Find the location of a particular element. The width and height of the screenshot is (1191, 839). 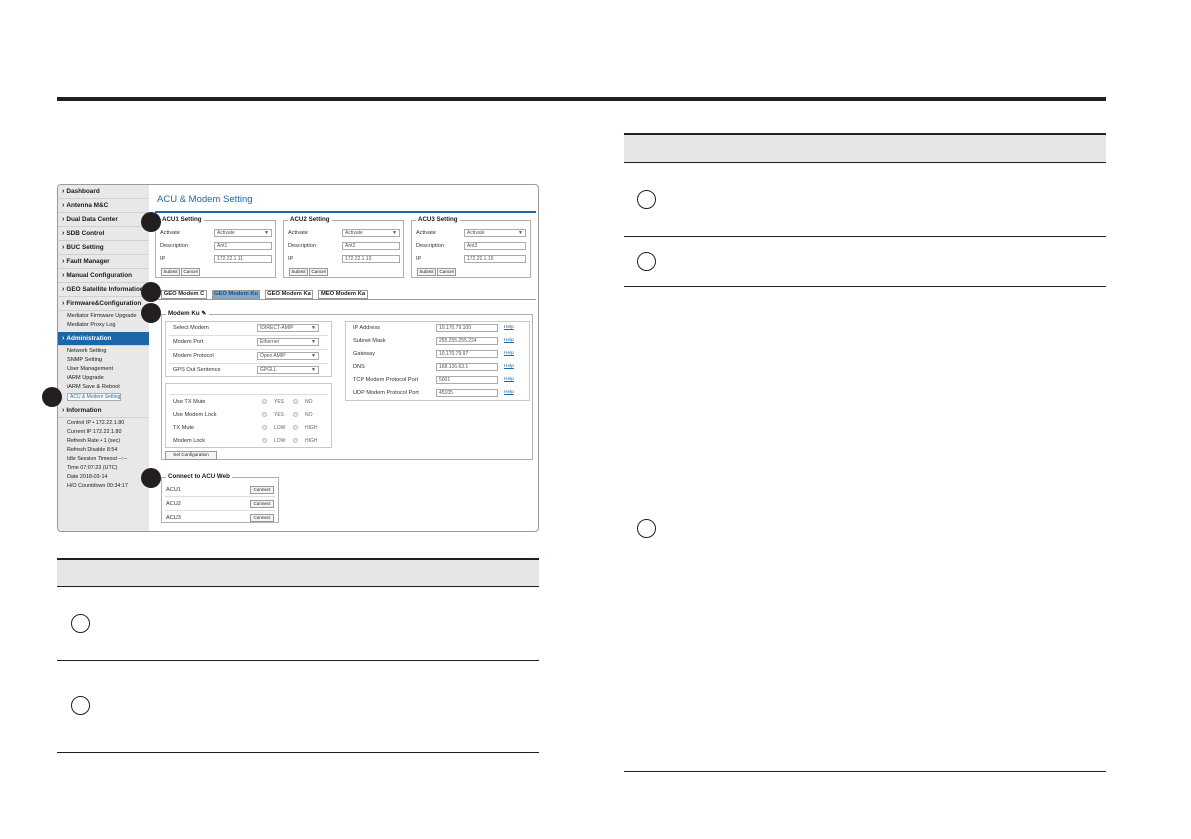

tab-geo-modem-c: GEO Modem C is located at coordinates (184, 294).